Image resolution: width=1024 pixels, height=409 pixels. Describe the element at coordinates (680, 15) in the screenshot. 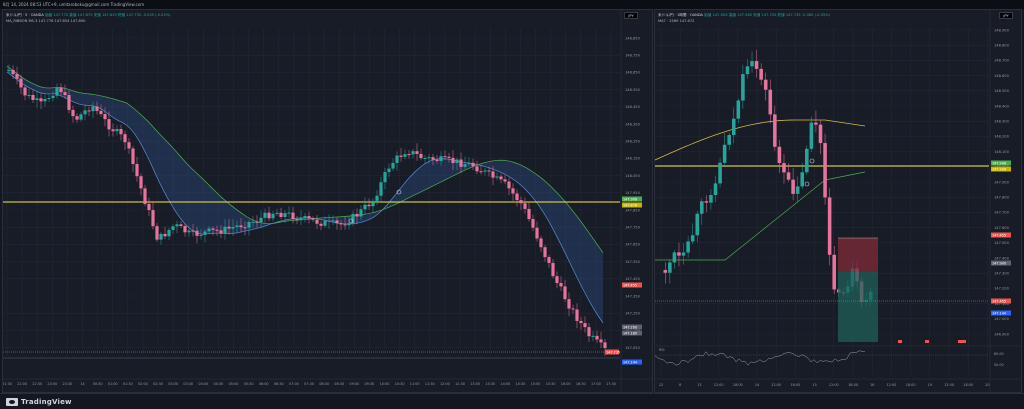

I see `right-symbol: 米ドル/円 · 1時間 · OANDA` at that location.